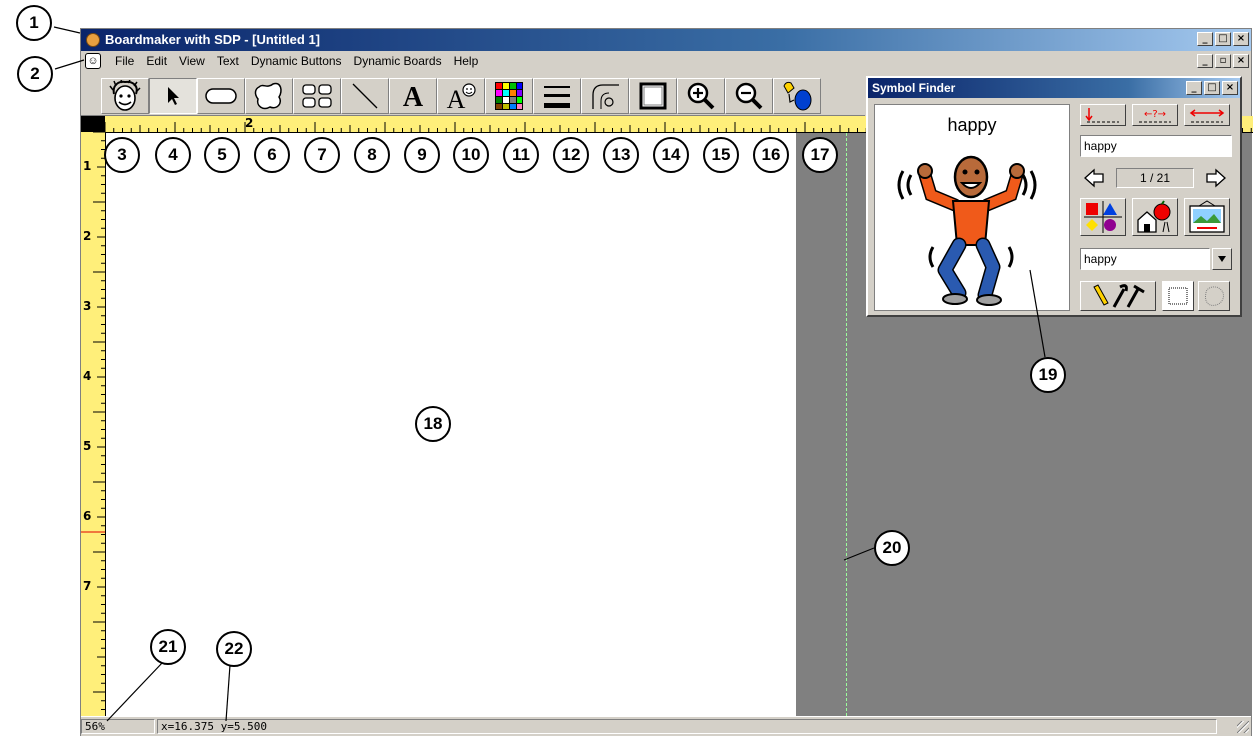 This screenshot has height=739, width=1256. Describe the element at coordinates (228, 61) in the screenshot. I see `menu-text: Text` at that location.